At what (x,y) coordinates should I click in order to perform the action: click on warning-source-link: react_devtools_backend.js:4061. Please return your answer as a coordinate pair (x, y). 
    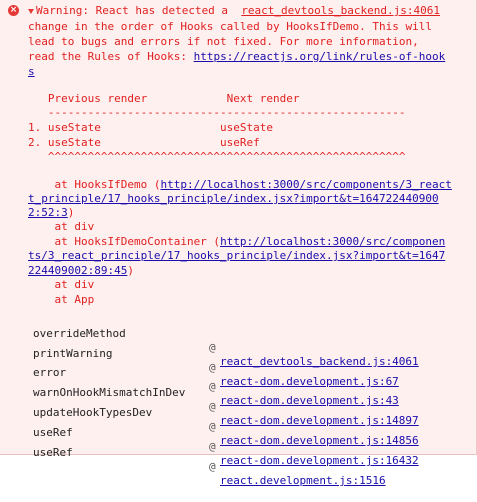
    Looking at the image, I should click on (340, 10).